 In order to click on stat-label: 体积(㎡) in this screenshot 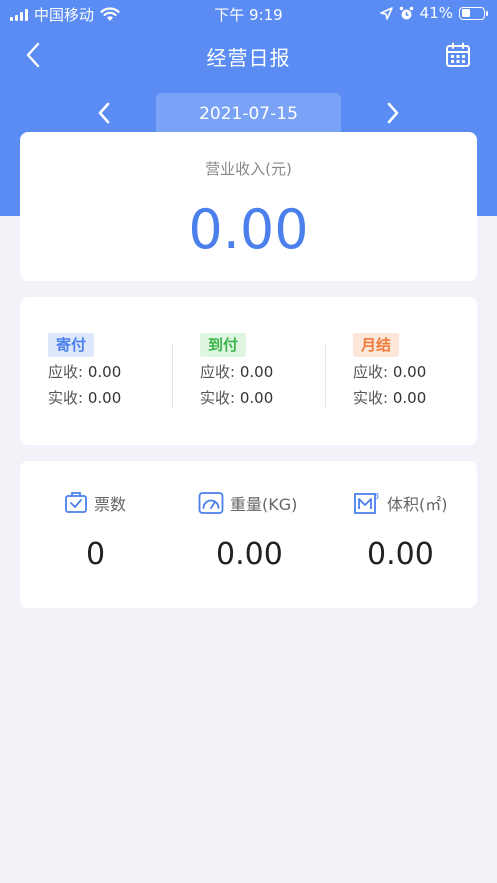, I will do `click(417, 504)`.